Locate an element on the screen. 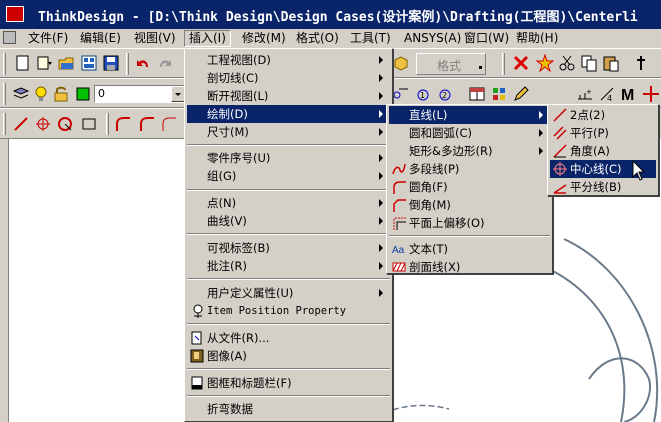  table-icon is located at coordinates (477, 94).